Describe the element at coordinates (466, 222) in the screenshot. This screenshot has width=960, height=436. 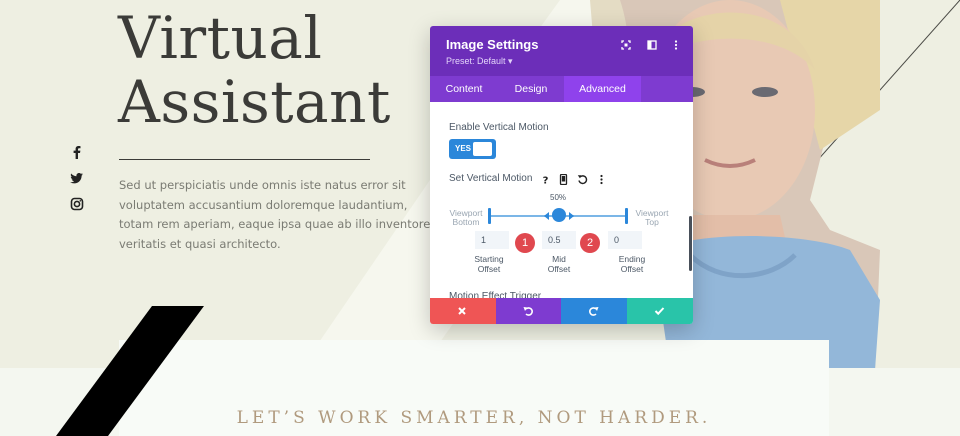
I see `viewport-bottom-line-2: Bottom` at that location.